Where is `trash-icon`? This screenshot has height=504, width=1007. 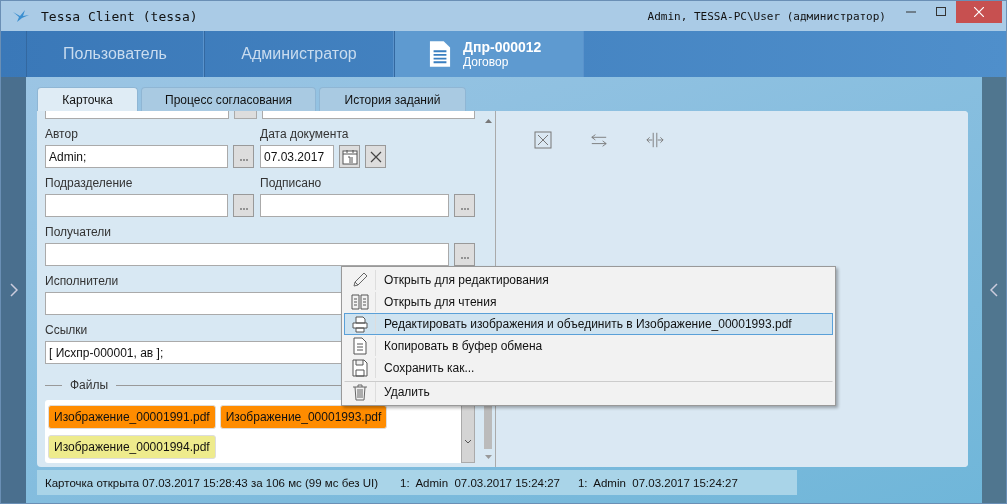
trash-icon is located at coordinates (360, 392).